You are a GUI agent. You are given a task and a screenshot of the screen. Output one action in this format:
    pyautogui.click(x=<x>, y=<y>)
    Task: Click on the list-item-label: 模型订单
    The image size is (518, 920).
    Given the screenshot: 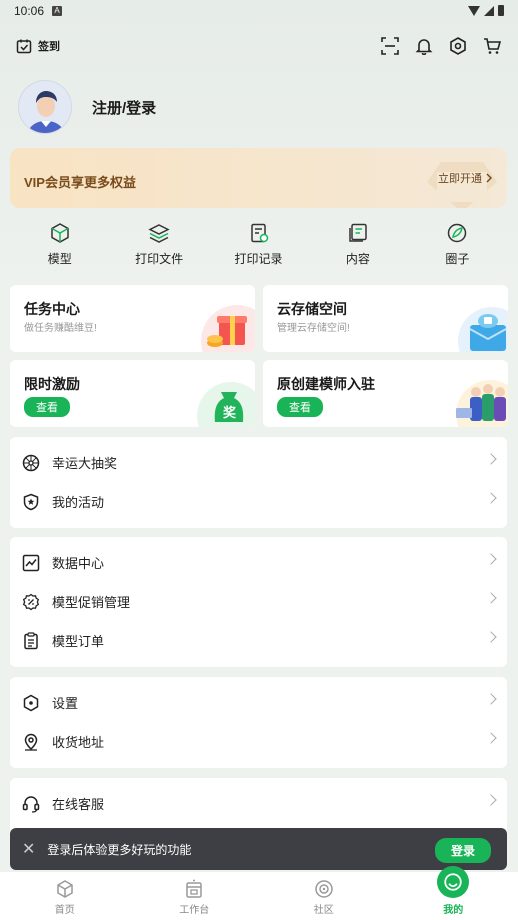 What is the action you would take?
    pyautogui.click(x=78, y=641)
    